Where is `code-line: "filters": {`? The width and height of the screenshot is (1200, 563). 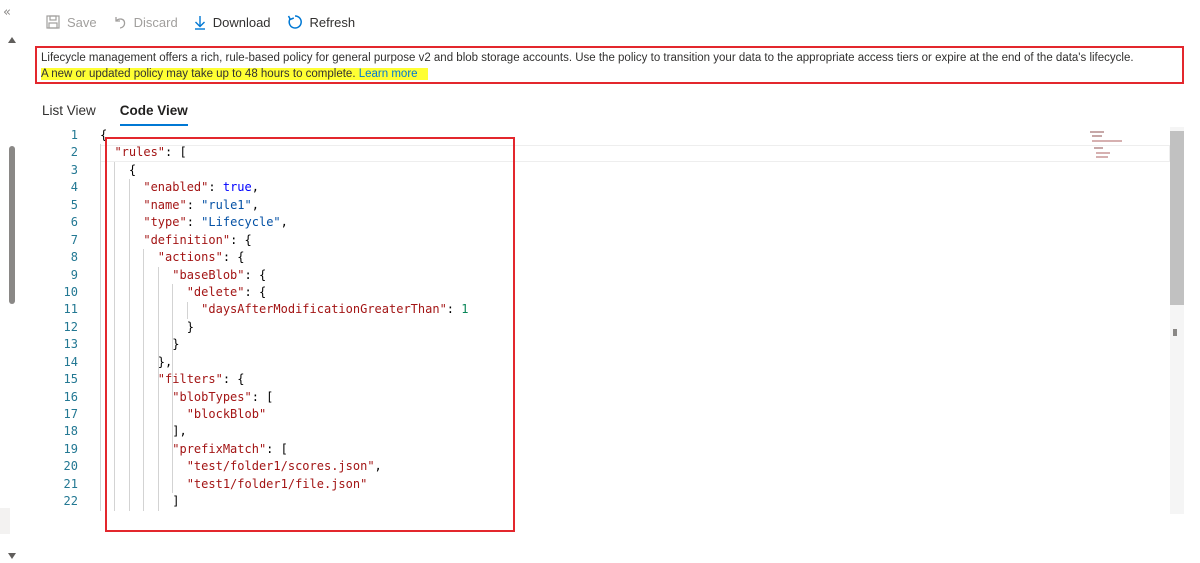 code-line: "filters": { is located at coordinates (590, 379).